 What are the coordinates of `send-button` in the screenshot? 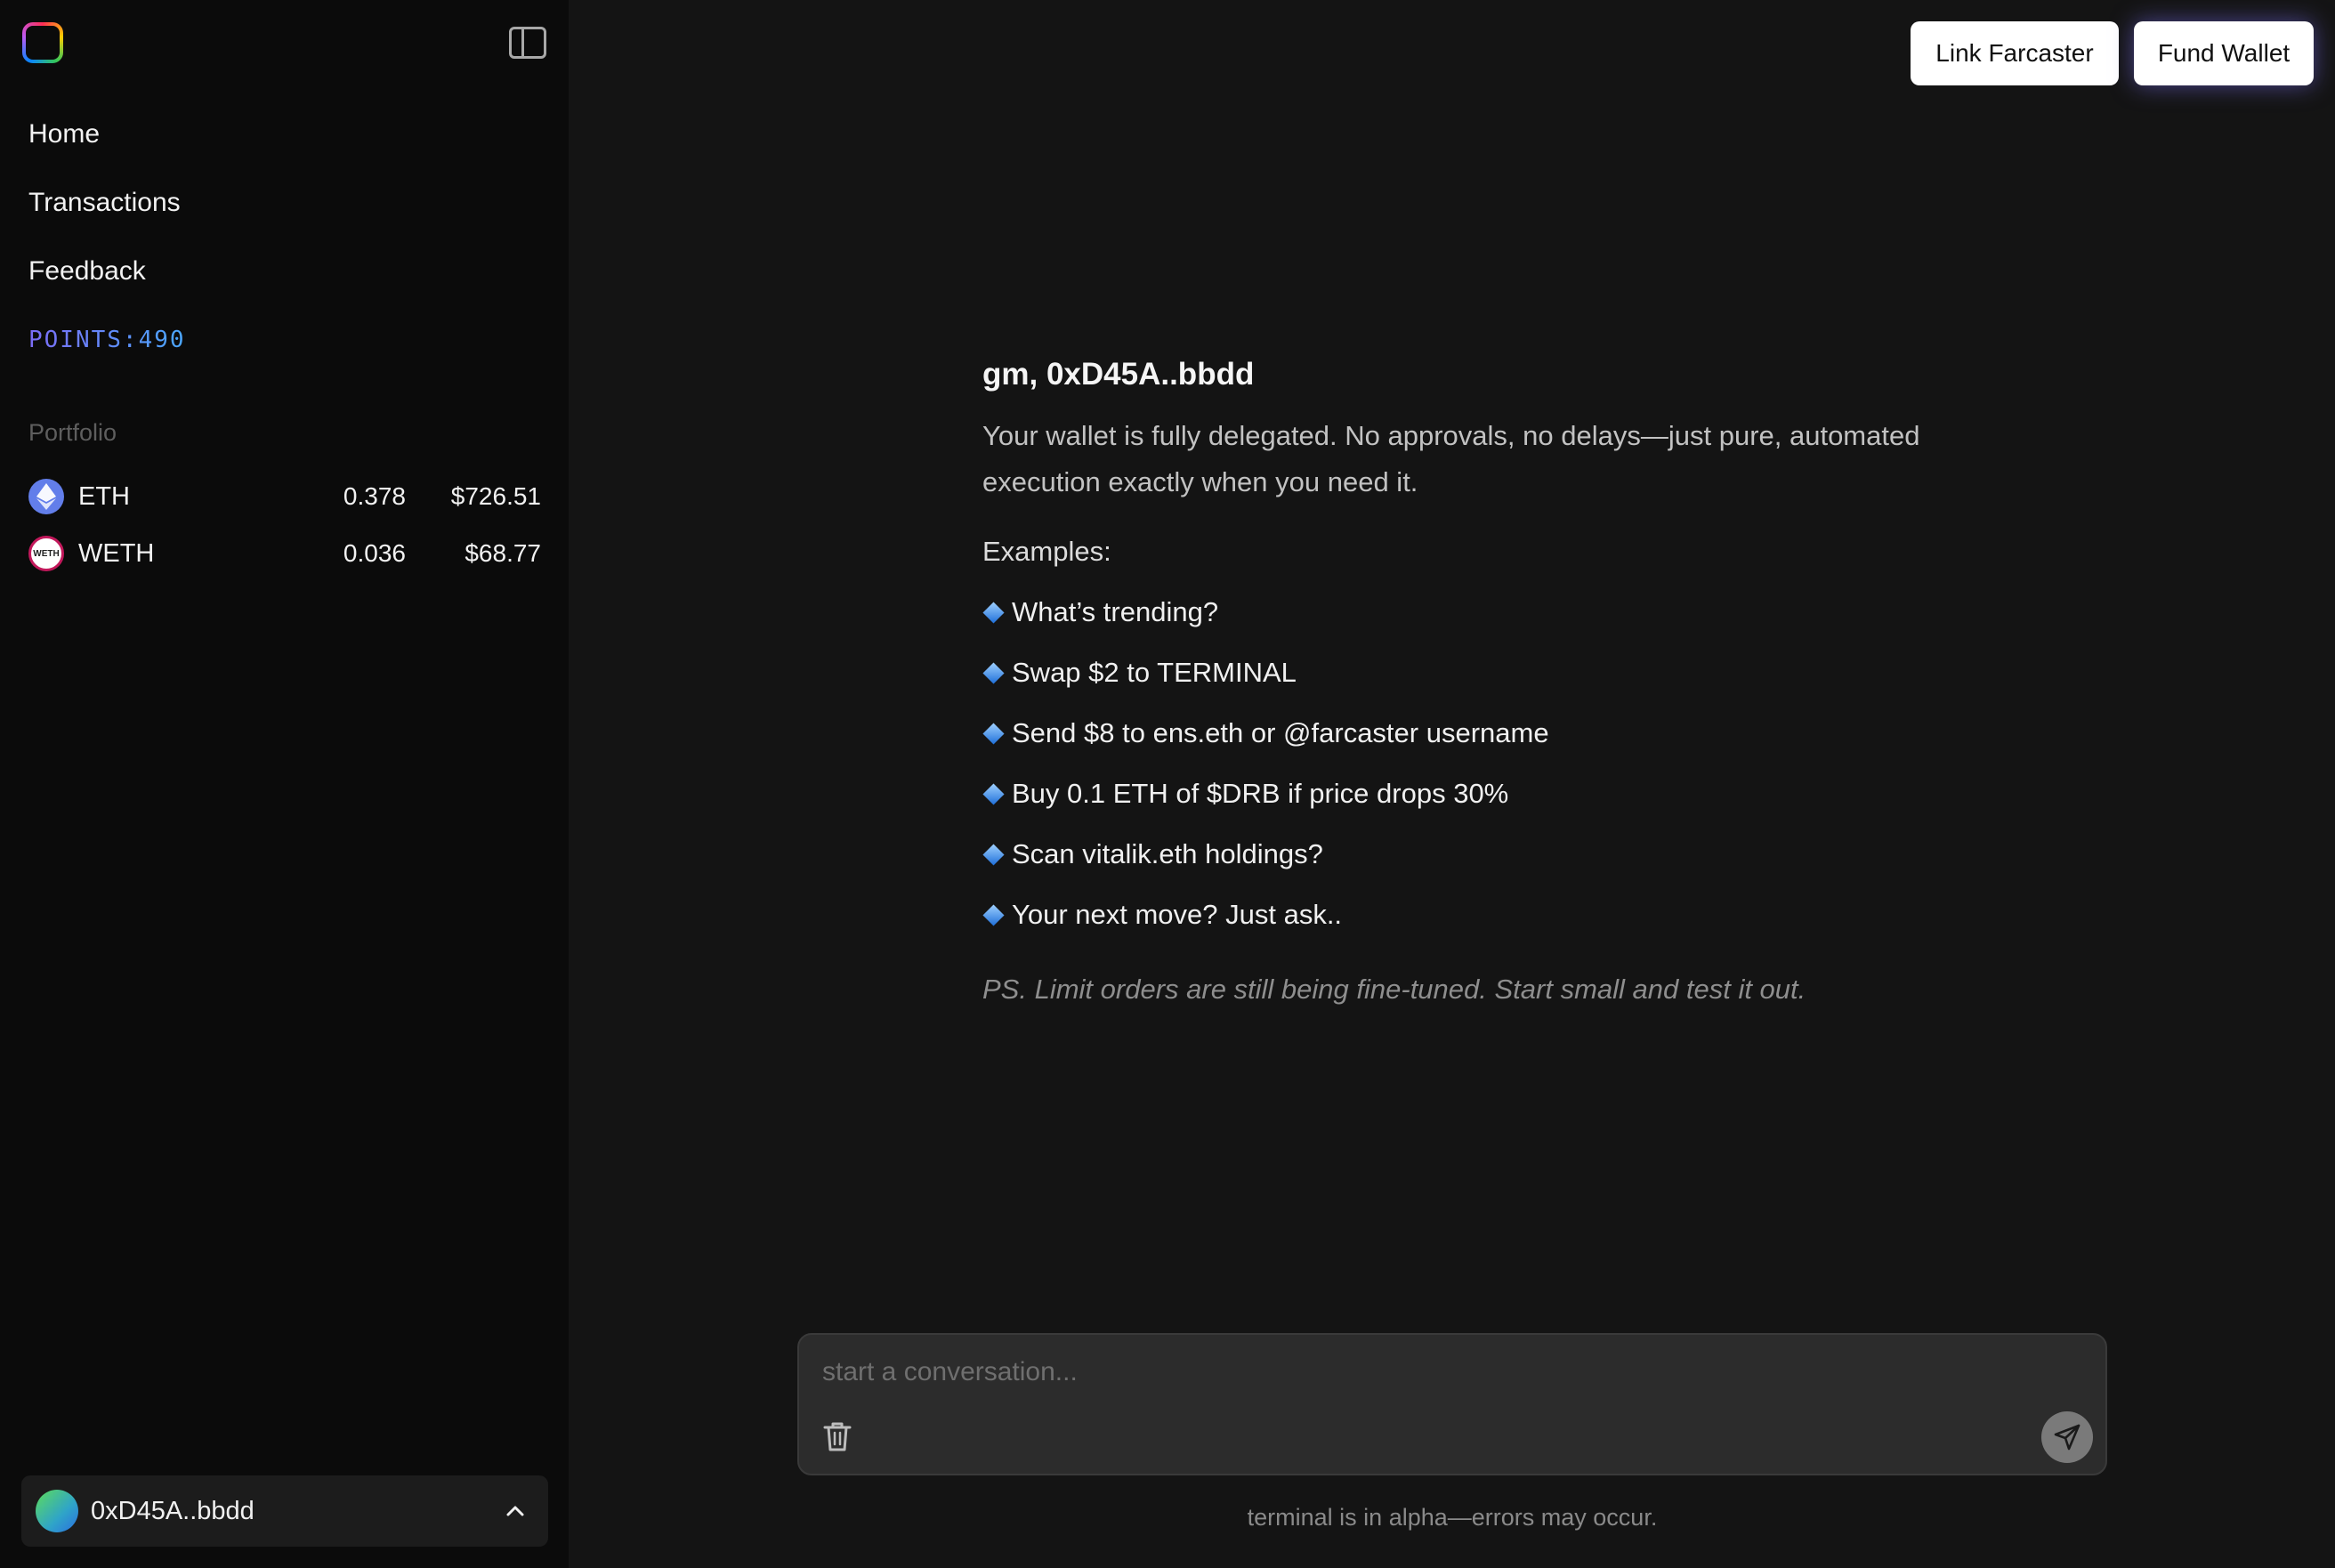 It's located at (2067, 1437).